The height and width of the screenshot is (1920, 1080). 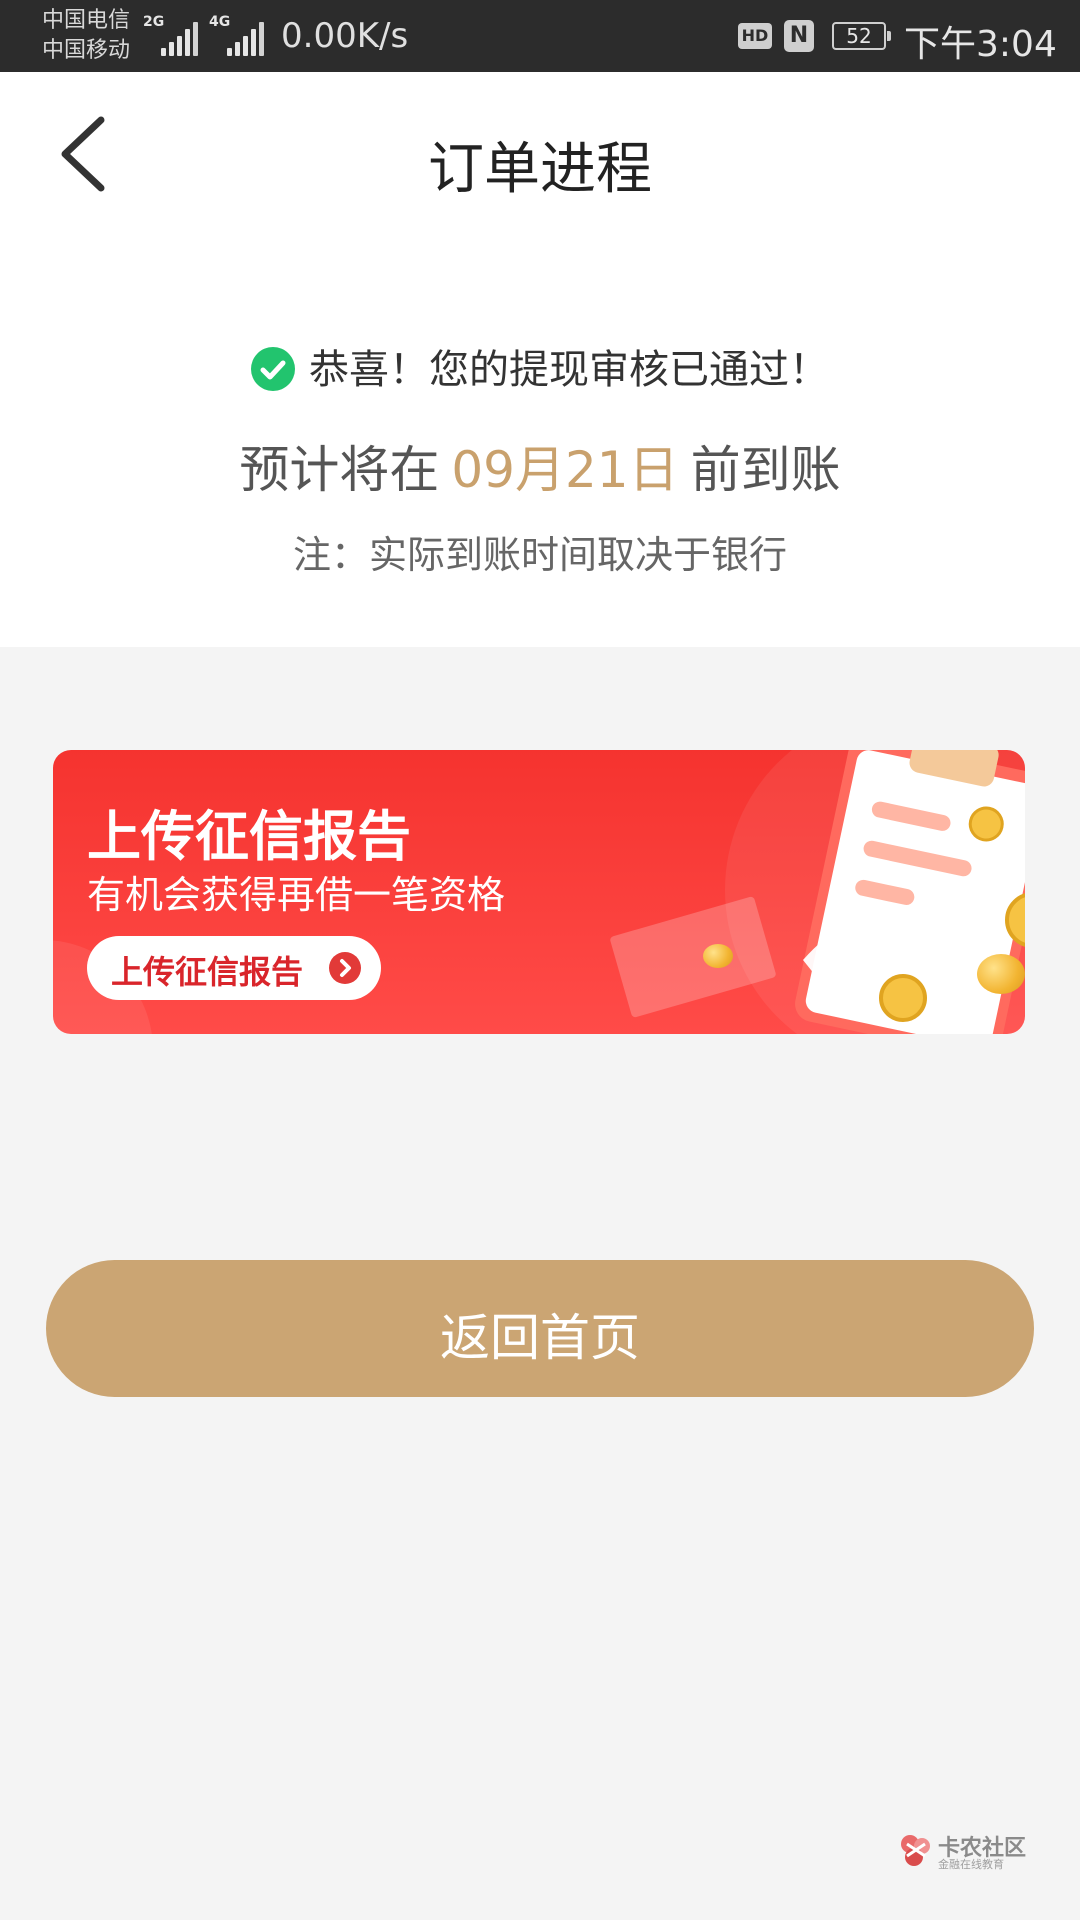 I want to click on nfc-icon: N, so click(x=799, y=36).